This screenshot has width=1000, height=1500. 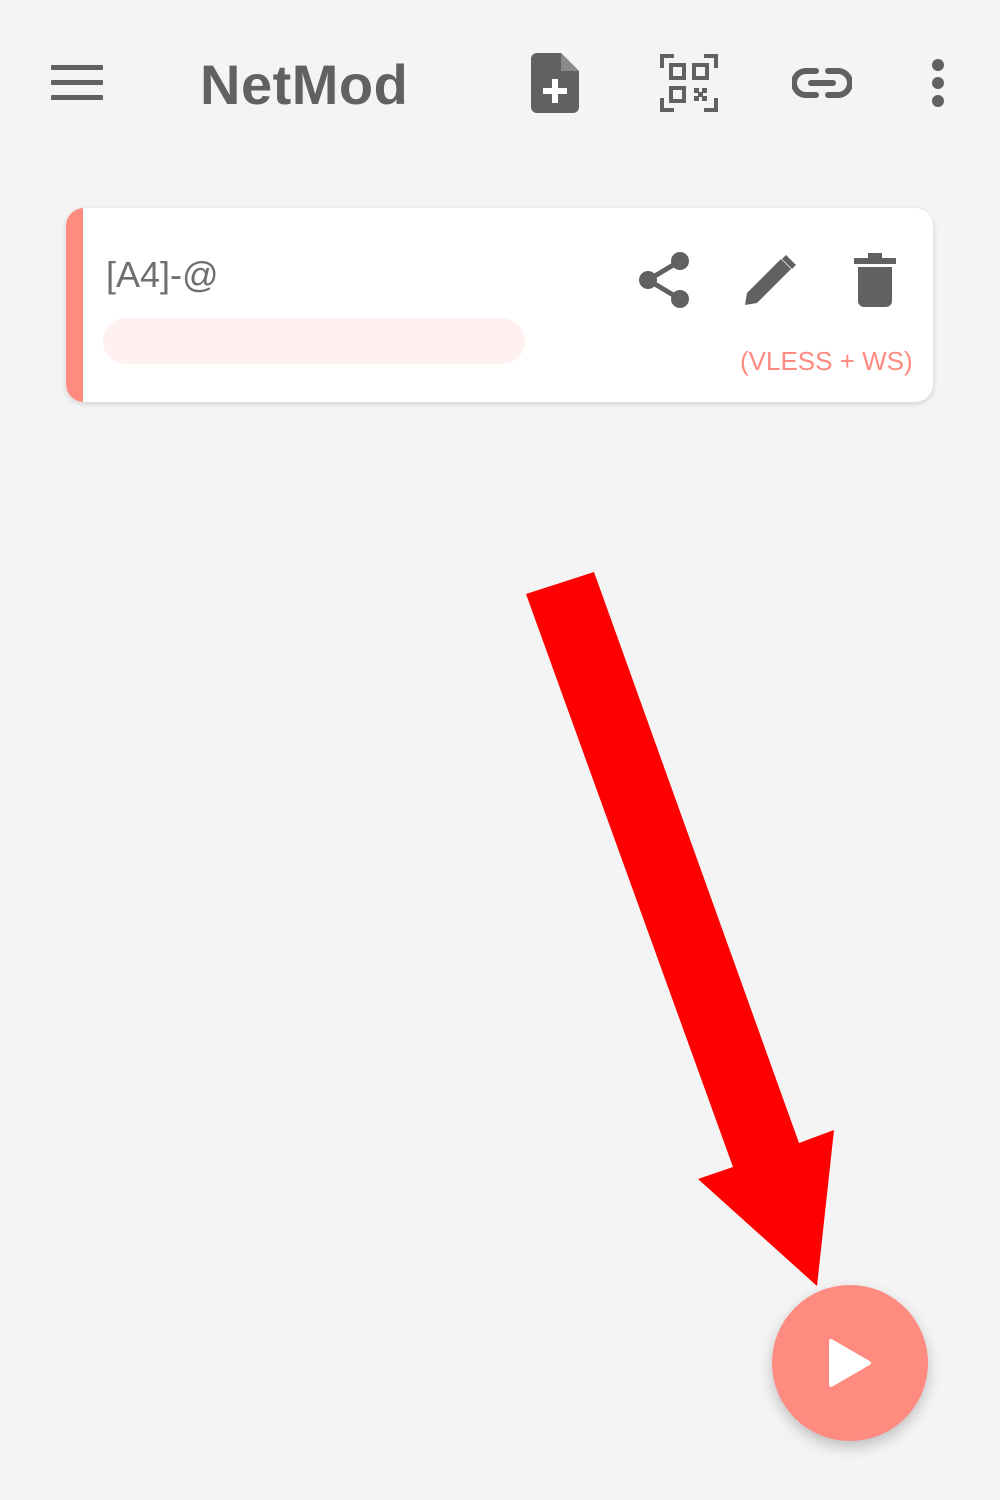 I want to click on delete-button, so click(x=875, y=280).